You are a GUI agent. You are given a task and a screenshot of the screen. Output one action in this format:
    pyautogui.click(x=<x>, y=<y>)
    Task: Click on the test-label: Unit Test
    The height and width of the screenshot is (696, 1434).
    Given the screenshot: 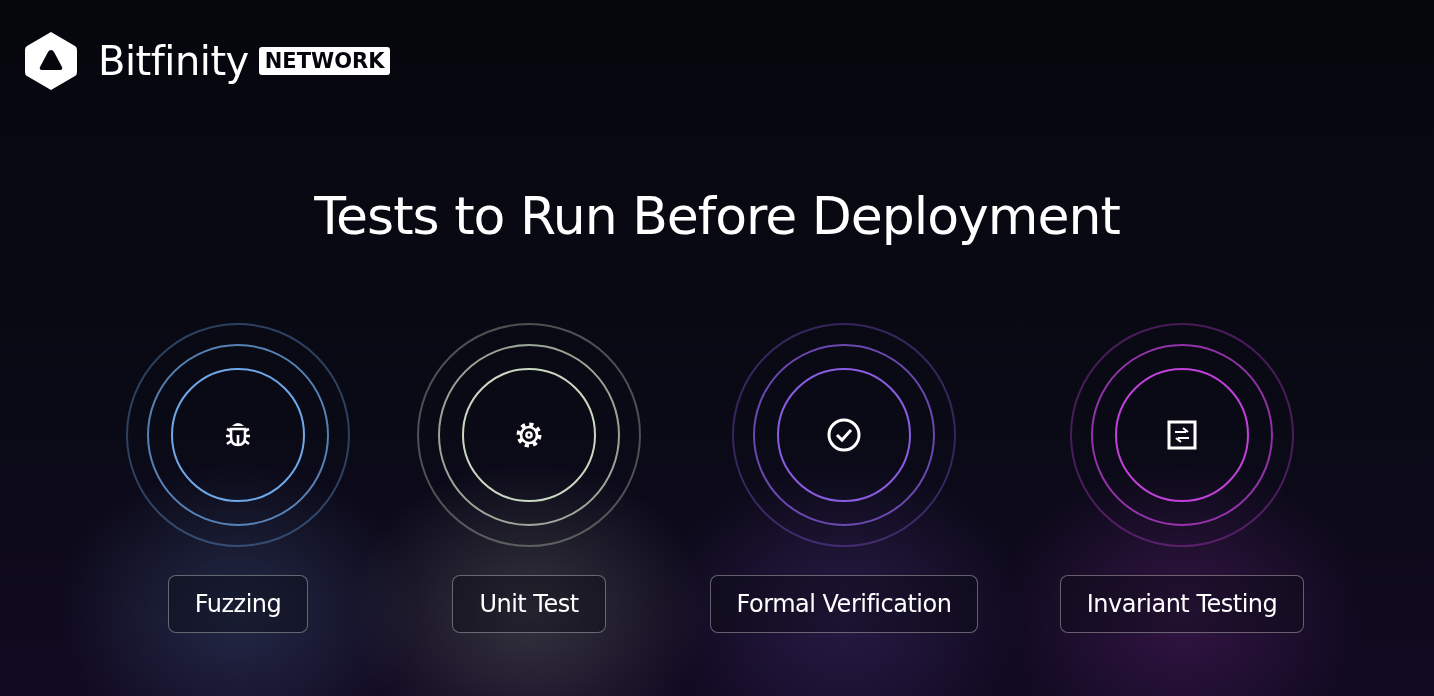 What is the action you would take?
    pyautogui.click(x=529, y=604)
    